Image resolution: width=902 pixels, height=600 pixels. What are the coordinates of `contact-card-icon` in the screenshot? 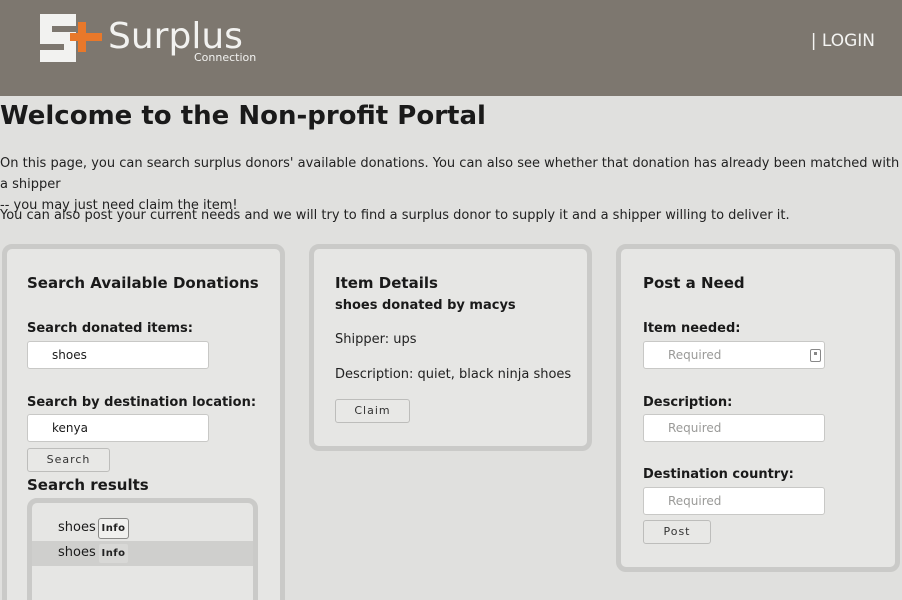 It's located at (815, 355).